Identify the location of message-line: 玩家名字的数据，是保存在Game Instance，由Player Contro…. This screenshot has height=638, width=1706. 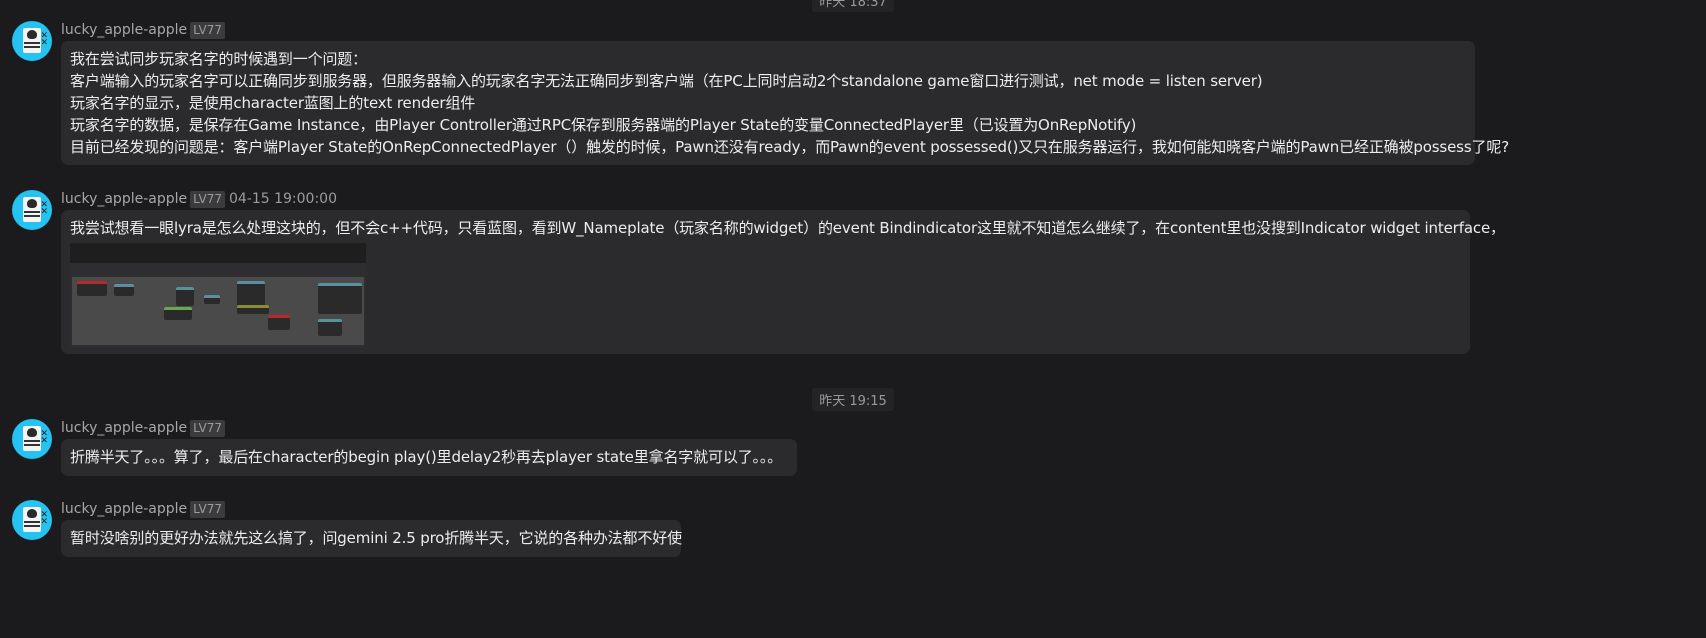
(603, 125).